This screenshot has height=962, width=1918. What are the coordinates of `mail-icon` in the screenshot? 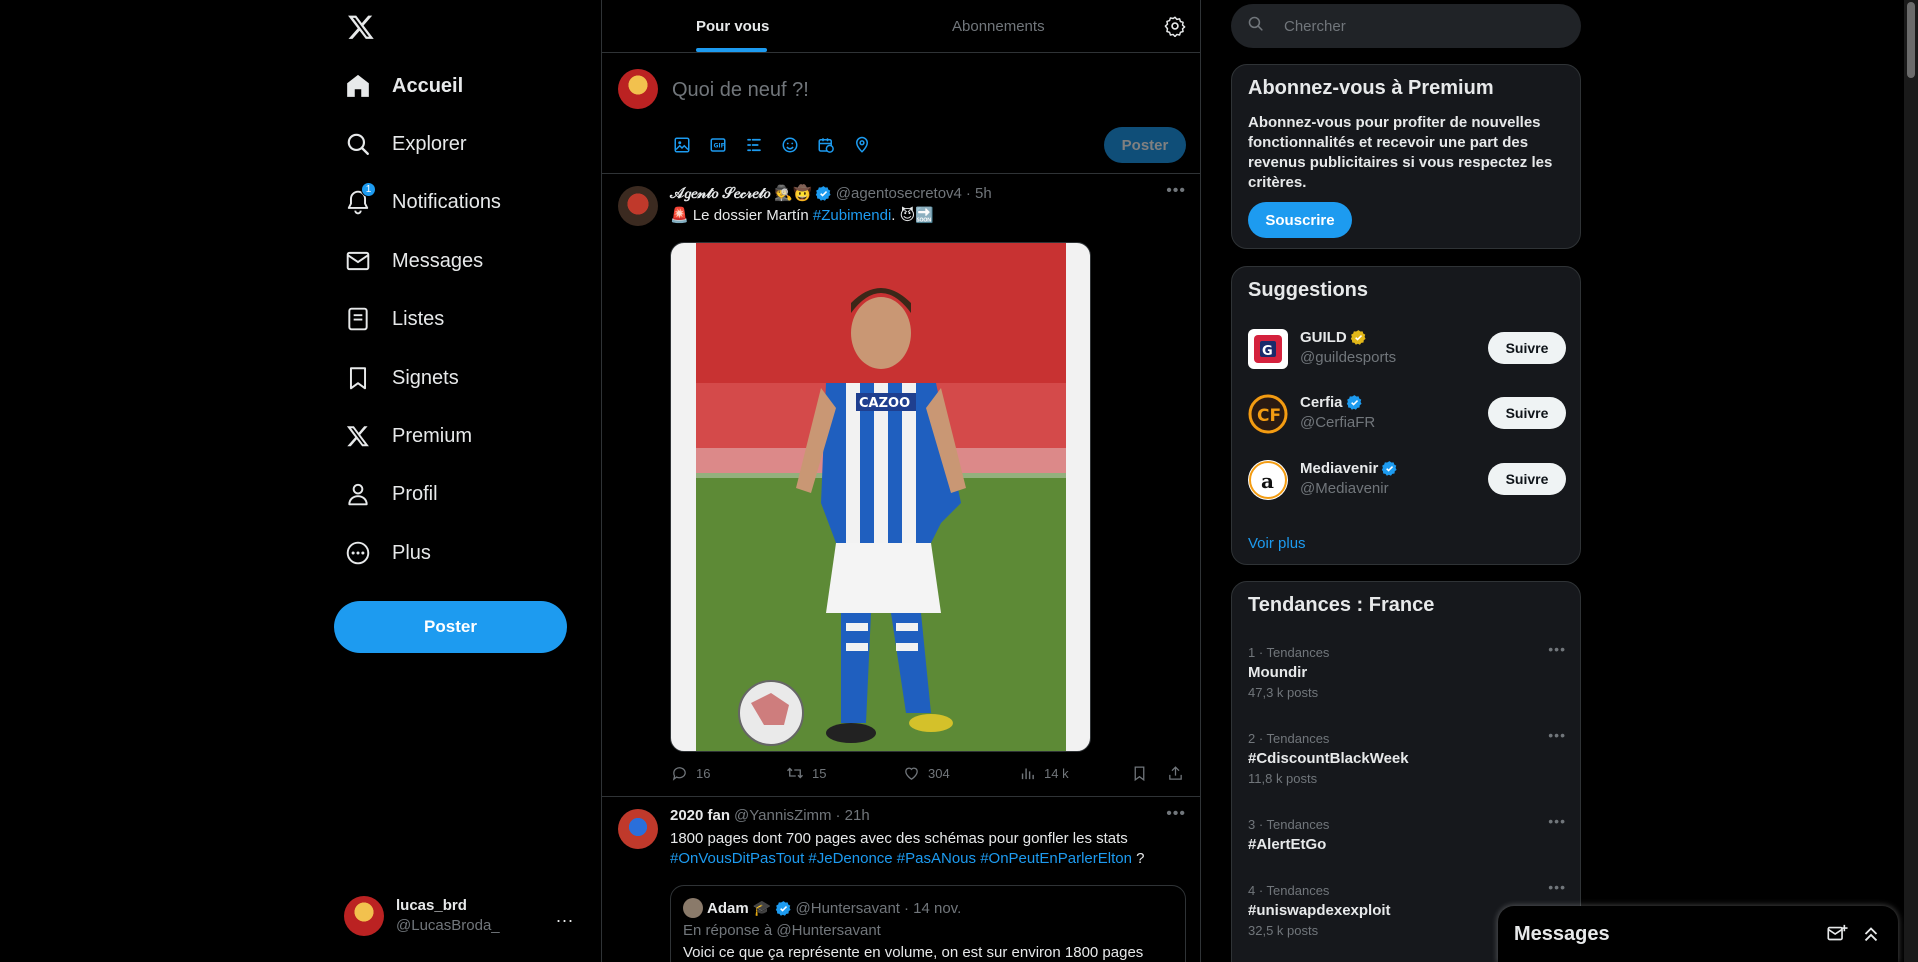 It's located at (358, 261).